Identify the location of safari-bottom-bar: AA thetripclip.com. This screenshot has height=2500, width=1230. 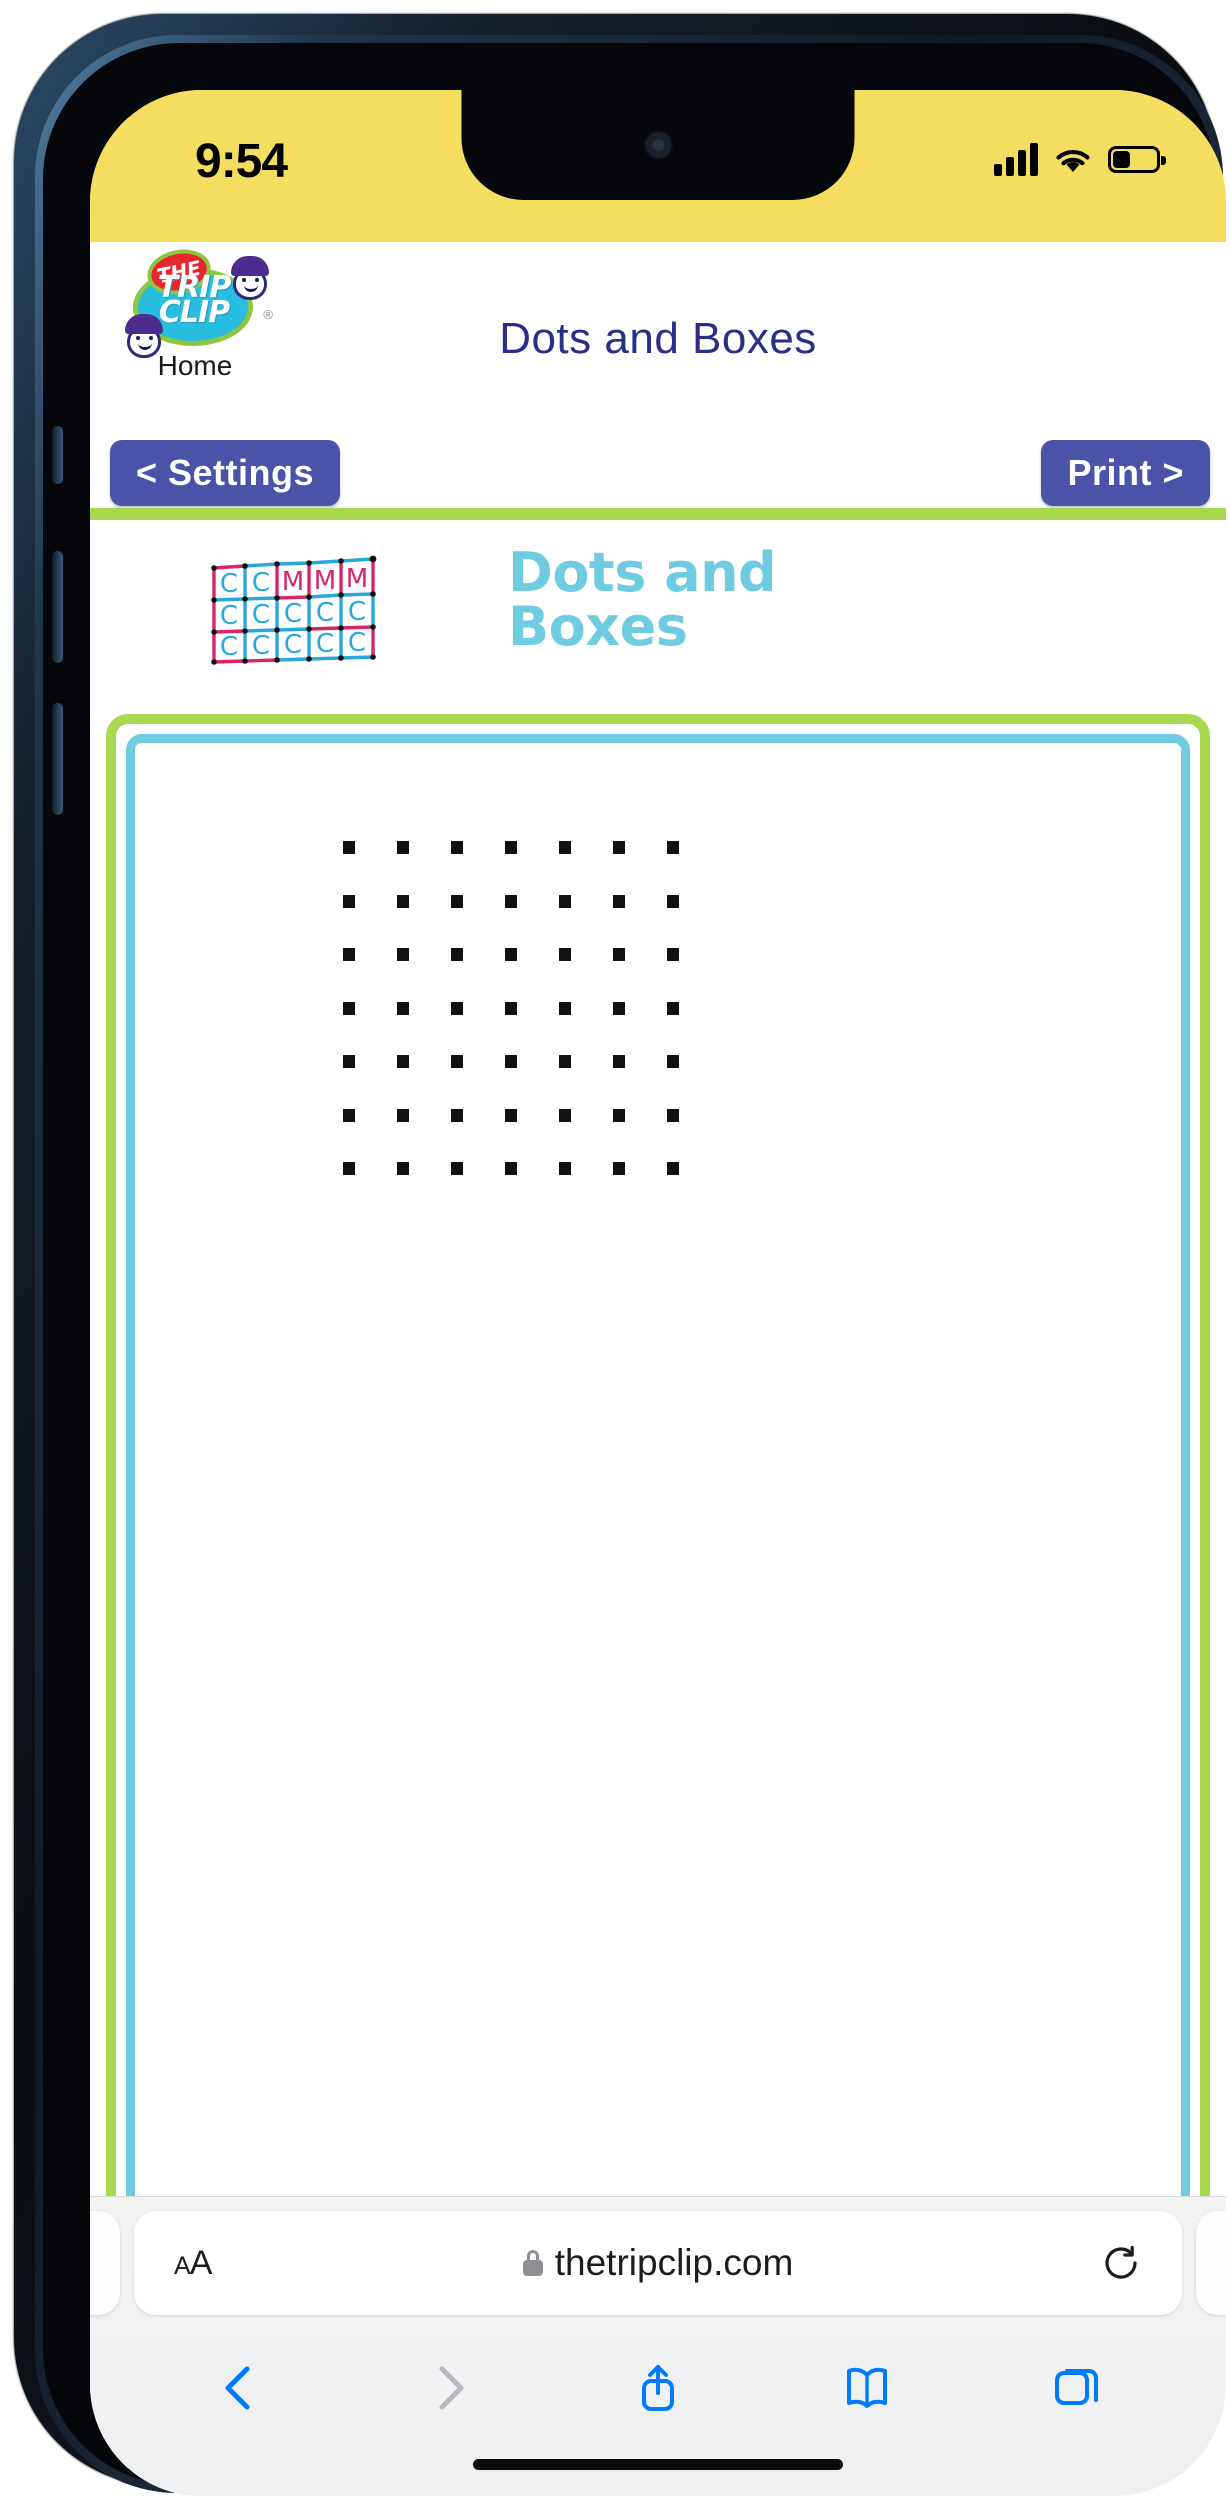
(658, 2346).